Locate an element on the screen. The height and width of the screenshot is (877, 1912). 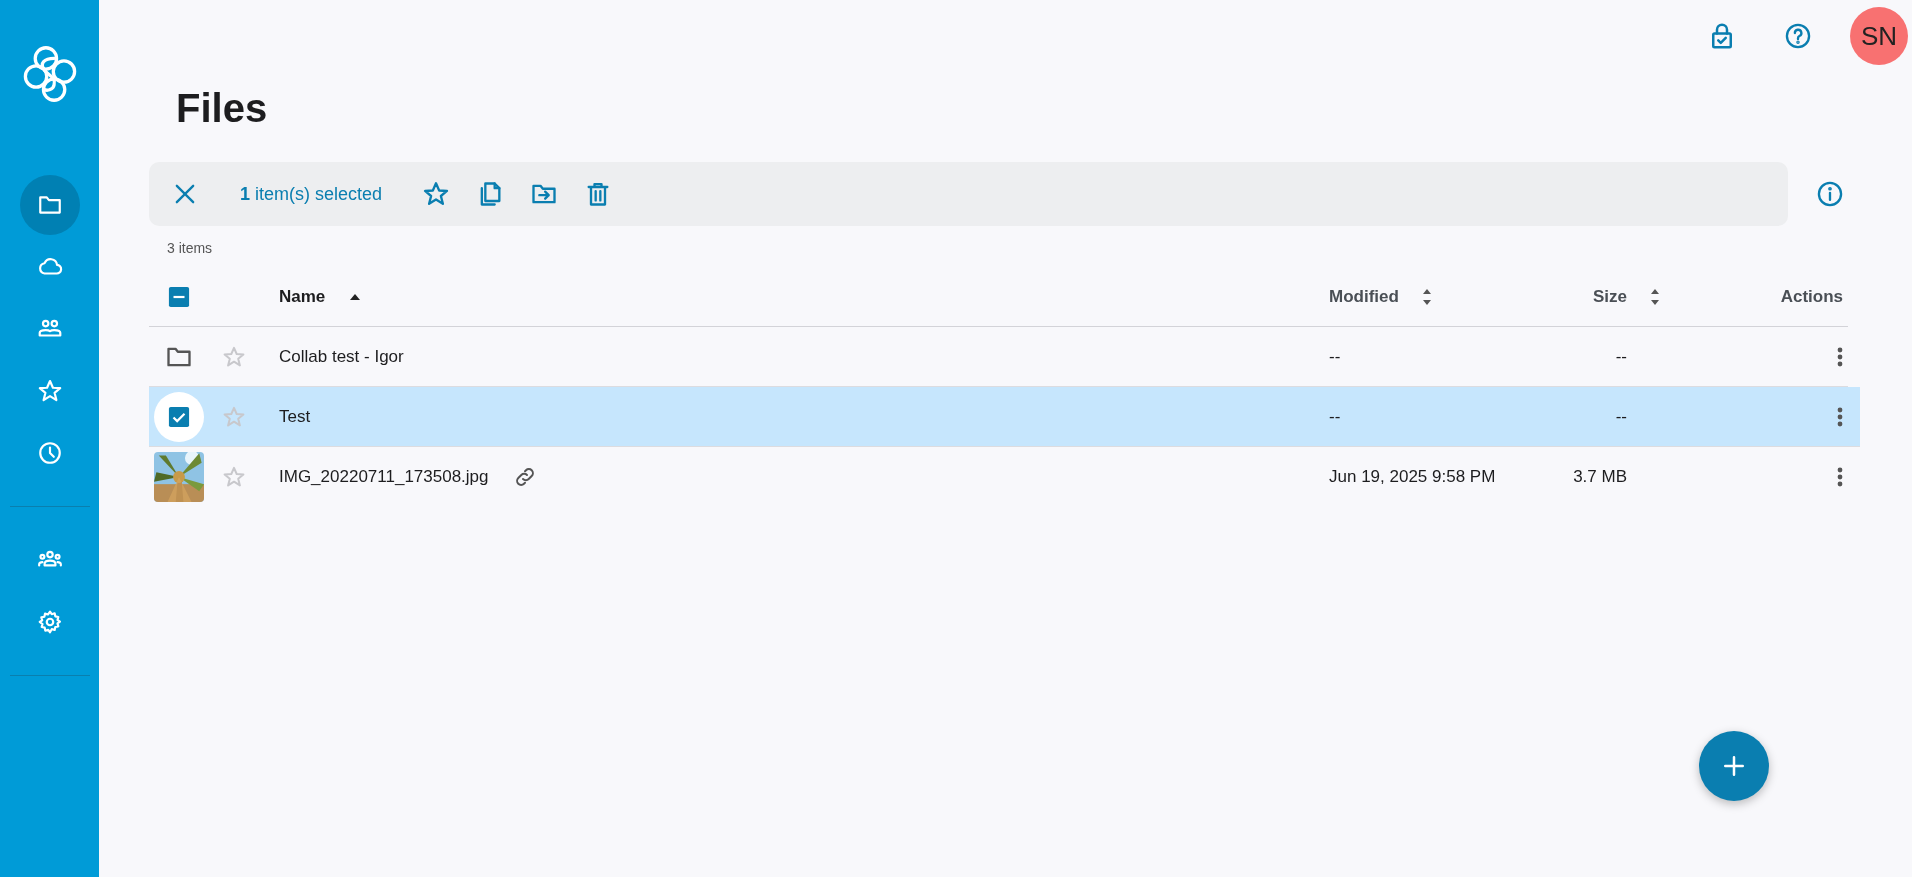
page-title: Files is located at coordinates (222, 108).